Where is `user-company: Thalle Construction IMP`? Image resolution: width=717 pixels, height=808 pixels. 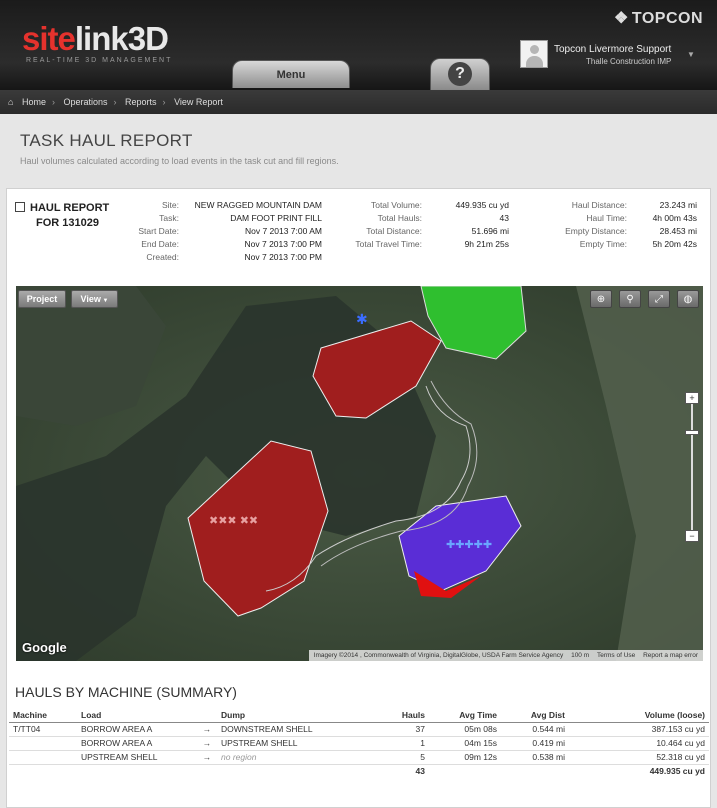
user-company: Thalle Construction IMP is located at coordinates (629, 61).